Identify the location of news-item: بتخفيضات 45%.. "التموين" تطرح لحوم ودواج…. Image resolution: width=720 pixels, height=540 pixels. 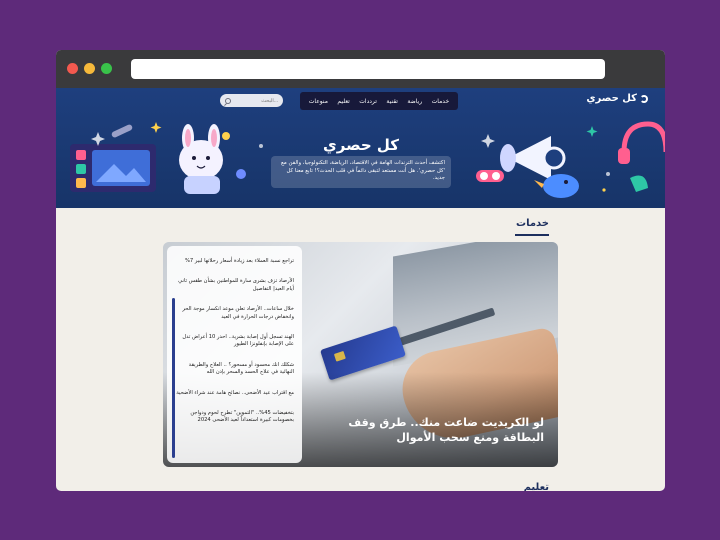
(234, 417).